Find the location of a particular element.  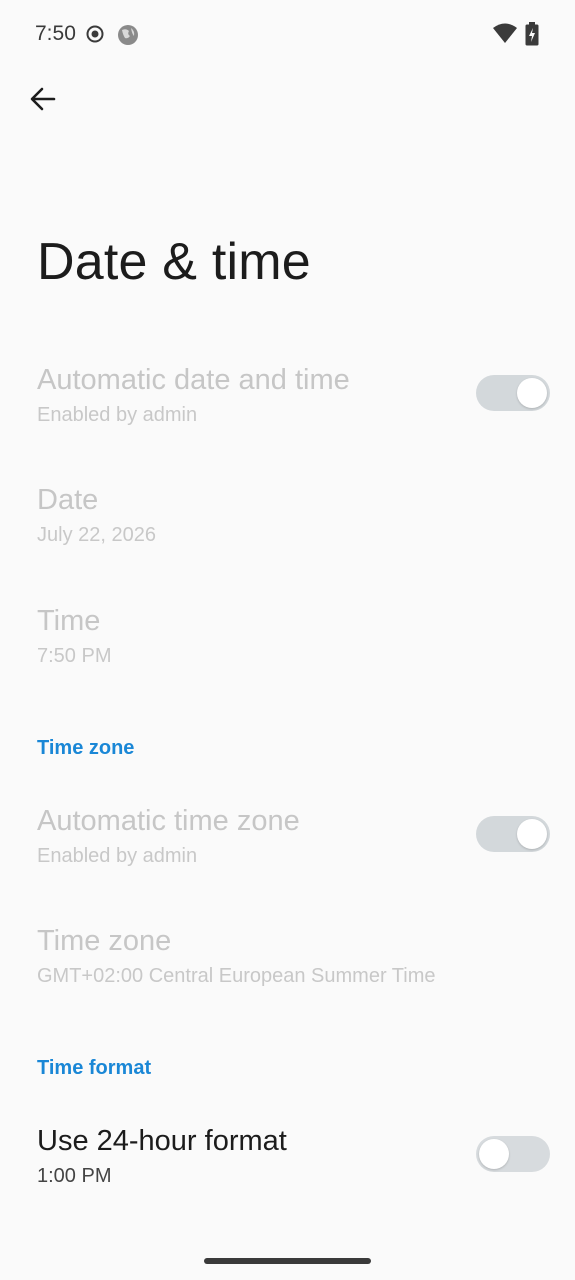

row-title: Date is located at coordinates (68, 500).